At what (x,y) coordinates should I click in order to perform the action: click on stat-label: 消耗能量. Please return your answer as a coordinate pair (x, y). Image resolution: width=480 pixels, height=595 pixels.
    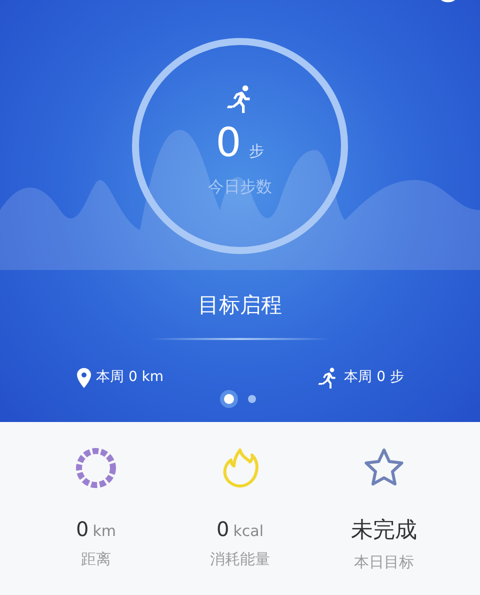
    Looking at the image, I should click on (240, 559).